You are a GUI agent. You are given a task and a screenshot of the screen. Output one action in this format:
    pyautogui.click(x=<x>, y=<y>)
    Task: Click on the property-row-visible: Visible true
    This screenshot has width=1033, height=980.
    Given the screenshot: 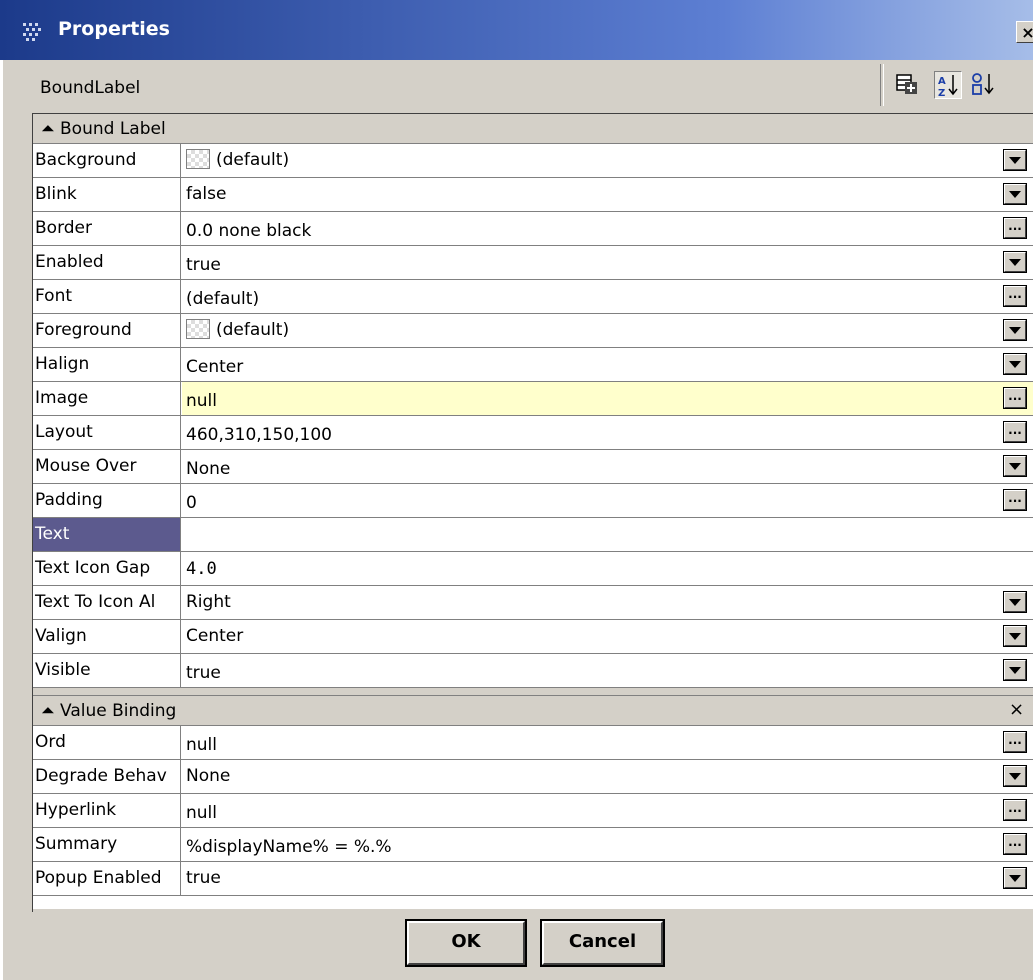 What is the action you would take?
    pyautogui.click(x=533, y=671)
    